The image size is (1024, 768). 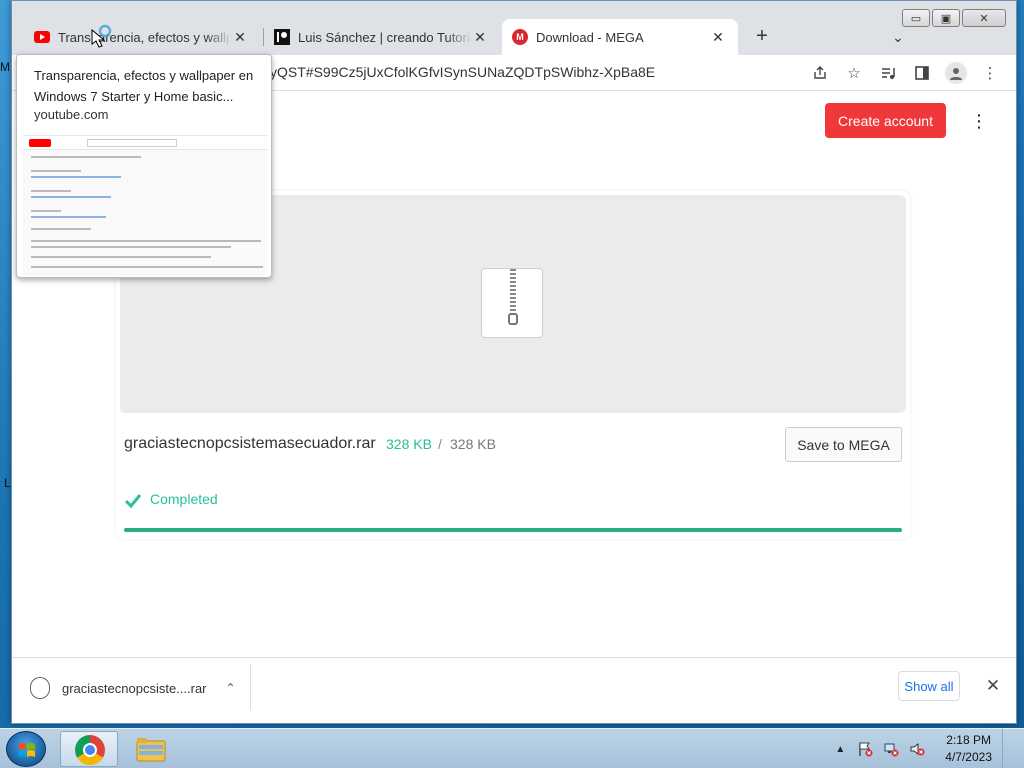 I want to click on media-control-icon, so click(x=888, y=73).